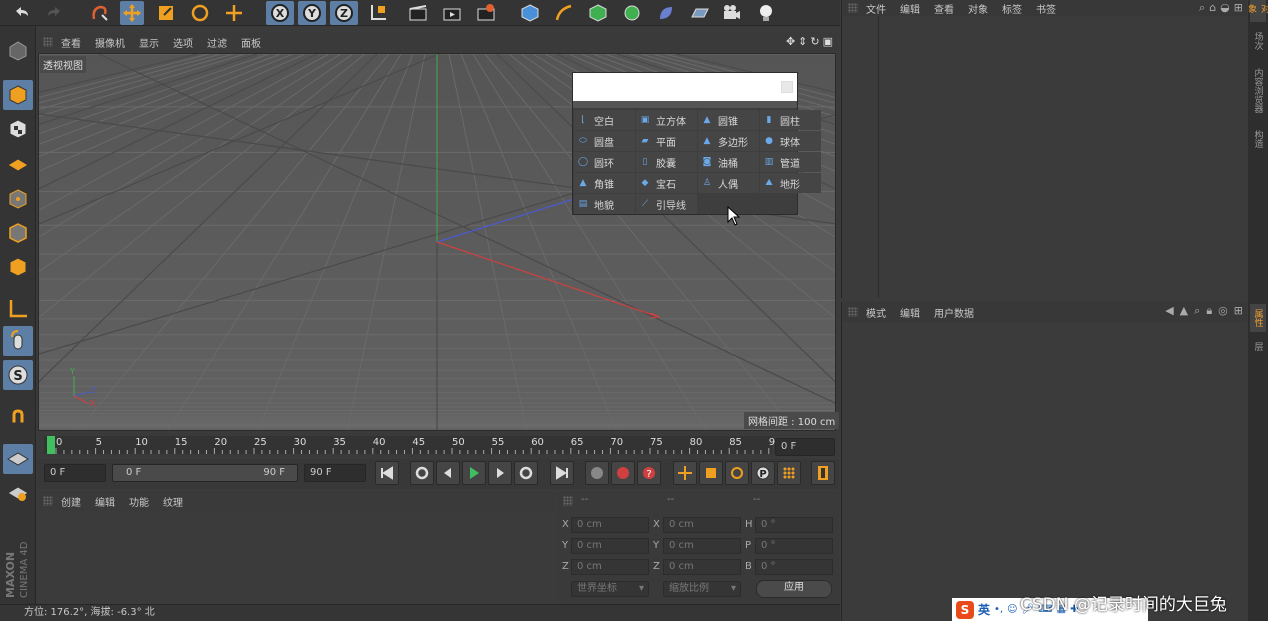  Describe the element at coordinates (1258, 346) in the screenshot. I see `tab-layers: 层` at that location.